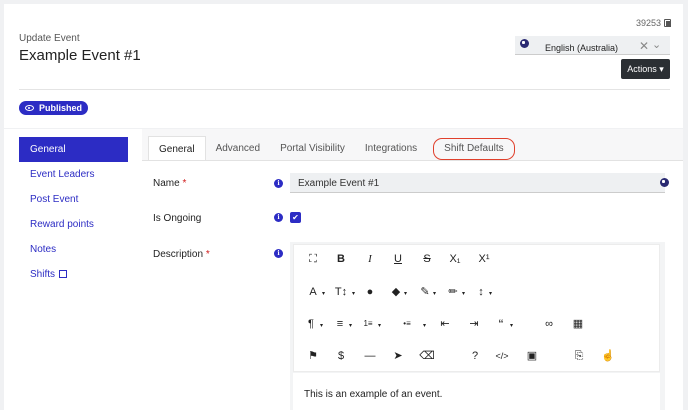 The height and width of the screenshot is (410, 688). I want to click on description-label: Description *, so click(181, 254).